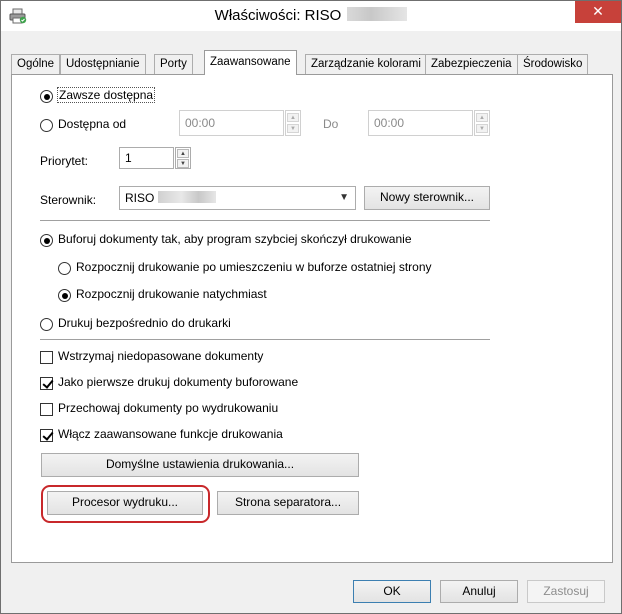 The width and height of the screenshot is (622, 614). I want to click on available-from-radio, so click(46, 125).